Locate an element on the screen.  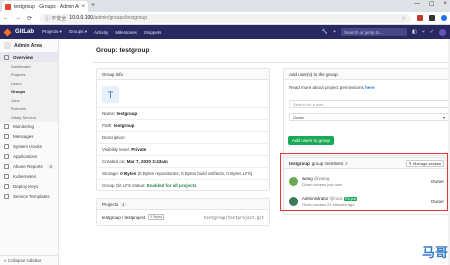
info-created-row: Created on: Mar 7, 2020 3:43am is located at coordinates (135, 161).